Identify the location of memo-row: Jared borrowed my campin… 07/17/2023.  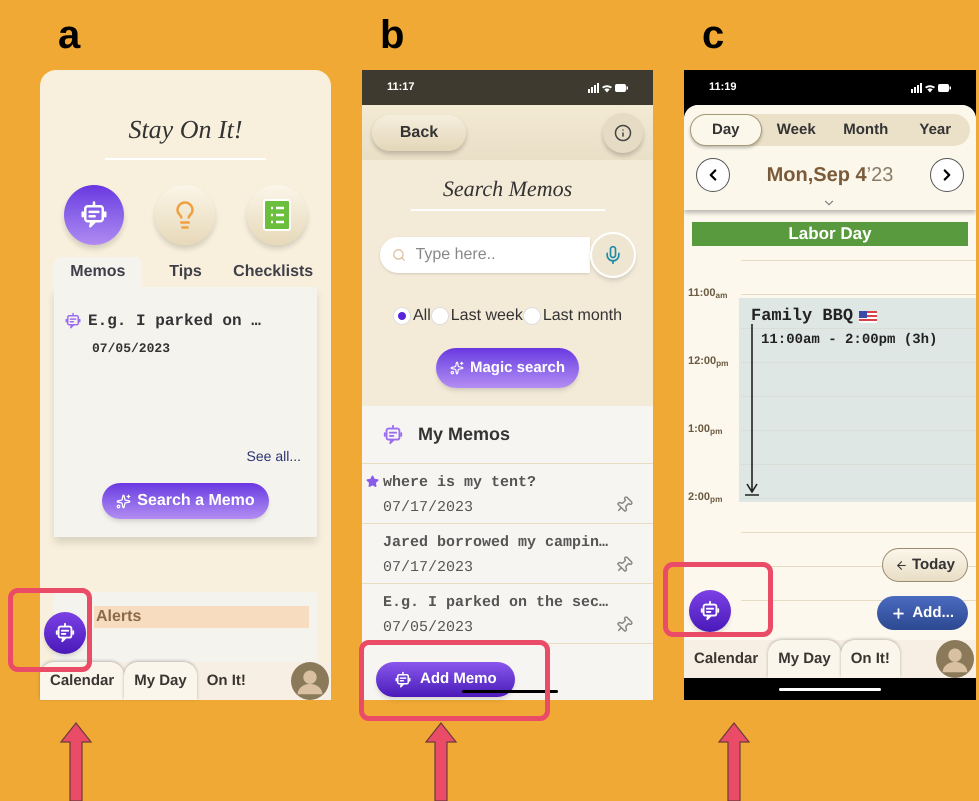
(507, 554).